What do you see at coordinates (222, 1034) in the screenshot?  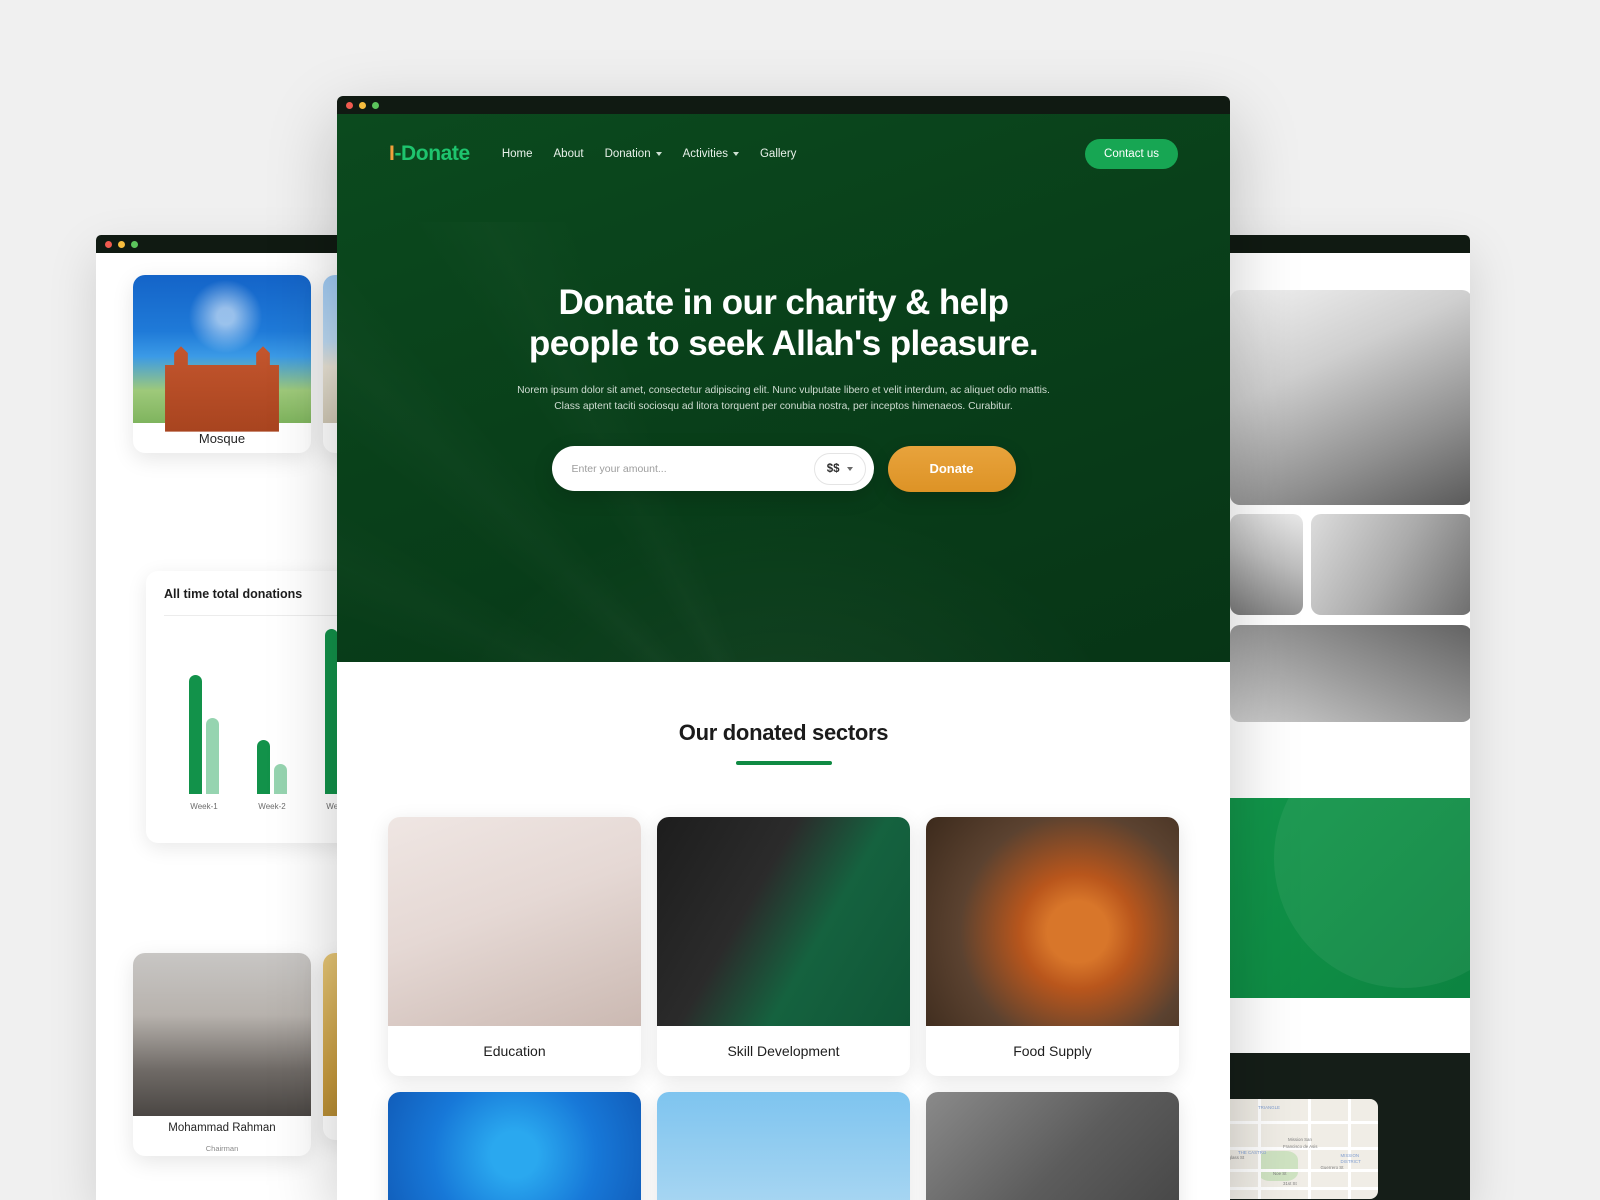 I see `person-photo` at bounding box center [222, 1034].